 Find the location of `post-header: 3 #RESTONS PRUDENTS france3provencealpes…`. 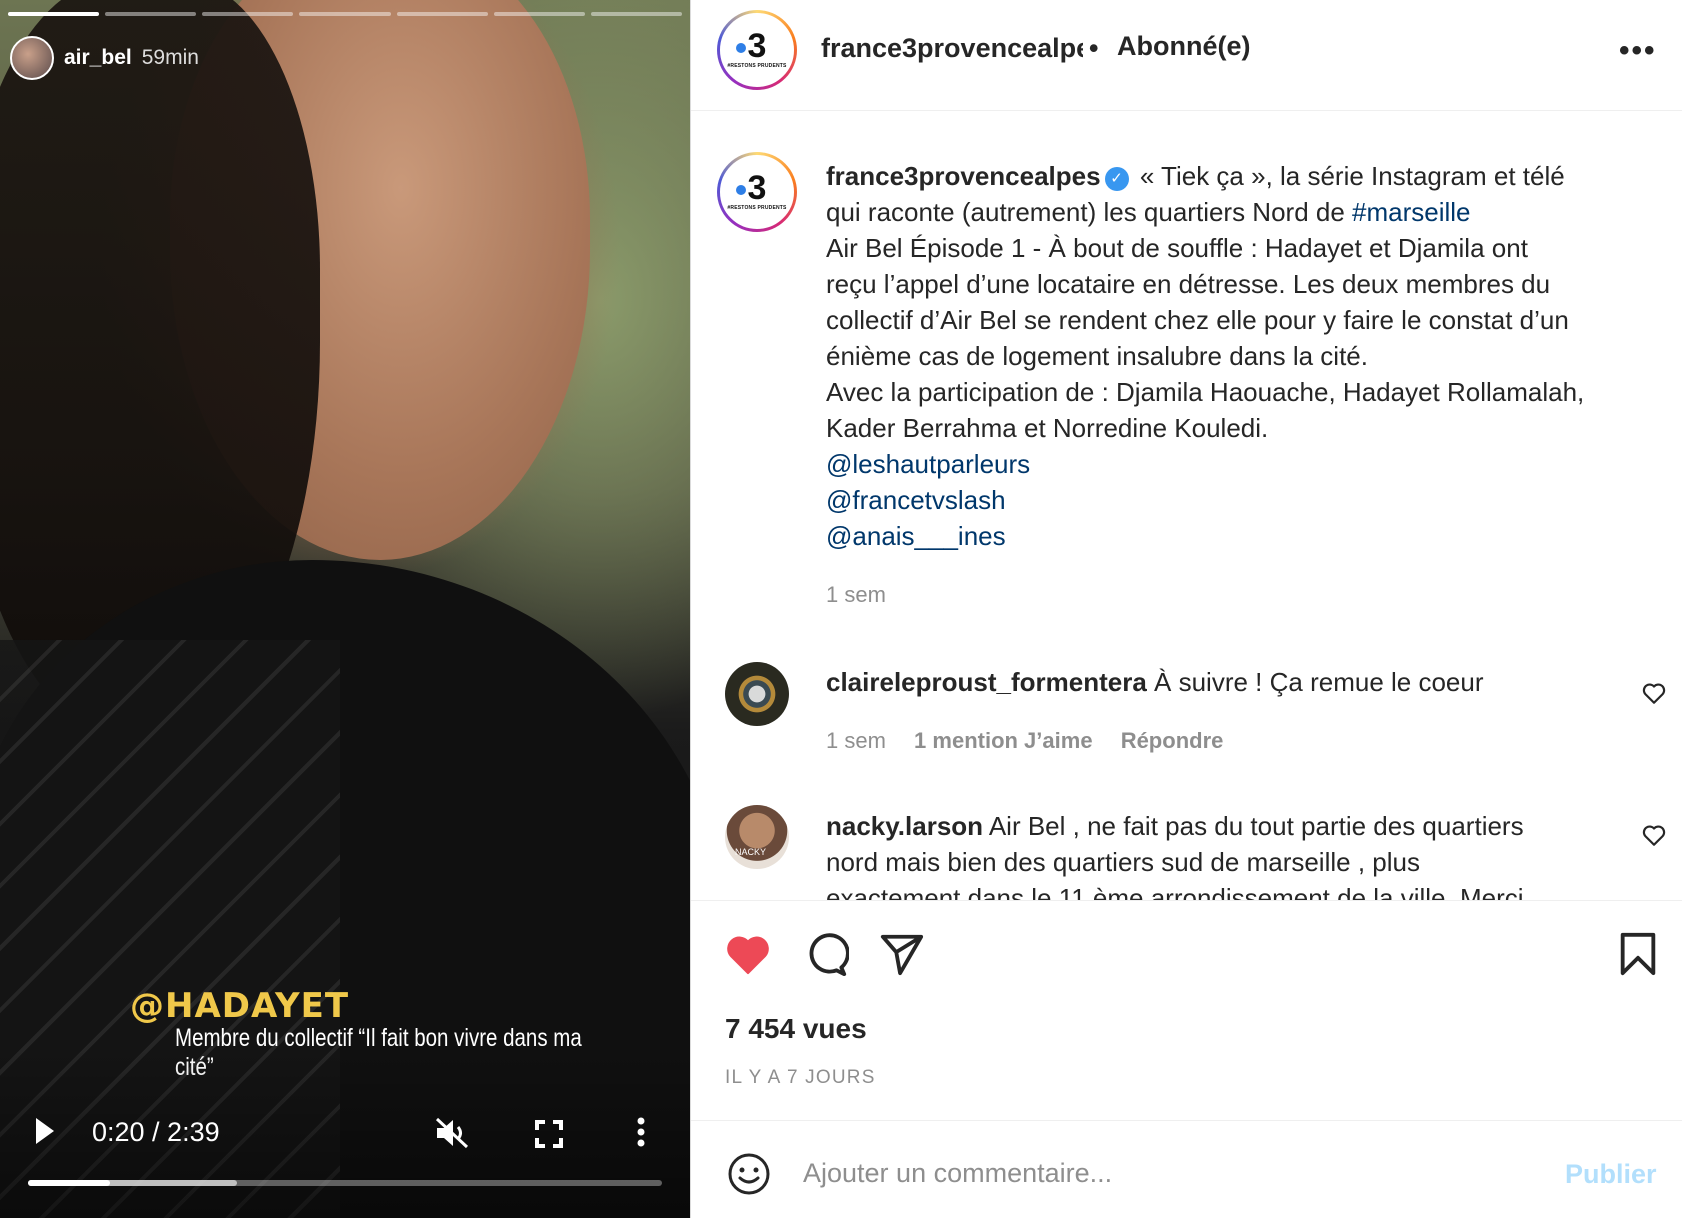

post-header: 3 #RESTONS PRUDENTS france3provencealpes… is located at coordinates (1186, 55).